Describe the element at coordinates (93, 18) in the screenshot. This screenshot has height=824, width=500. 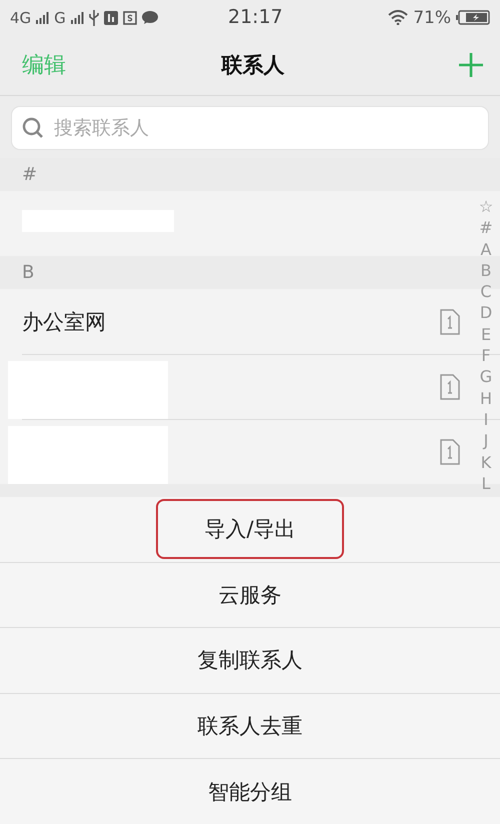
I see `usb-icon` at that location.